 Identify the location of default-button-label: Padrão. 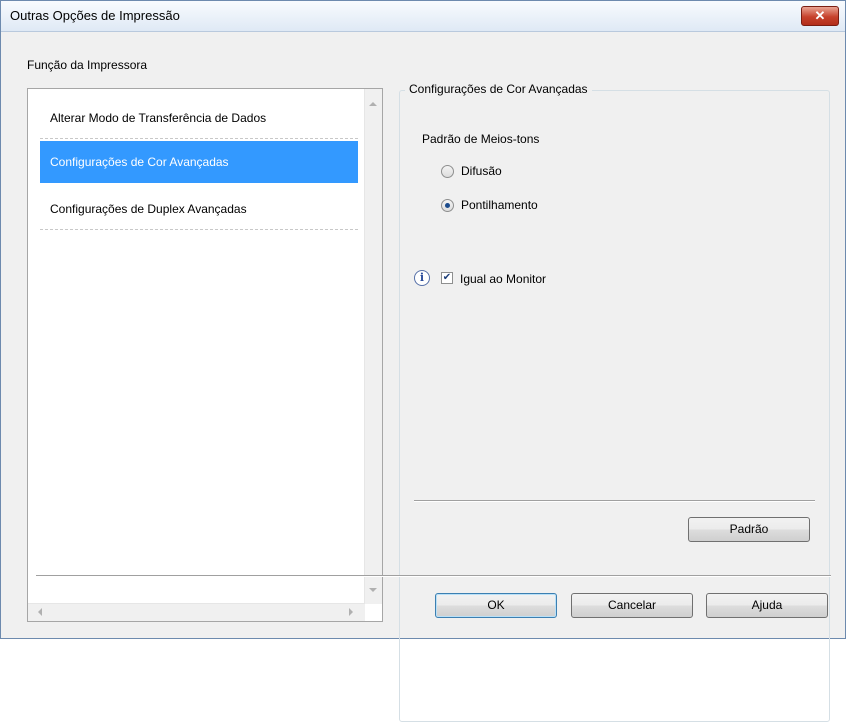
(749, 529).